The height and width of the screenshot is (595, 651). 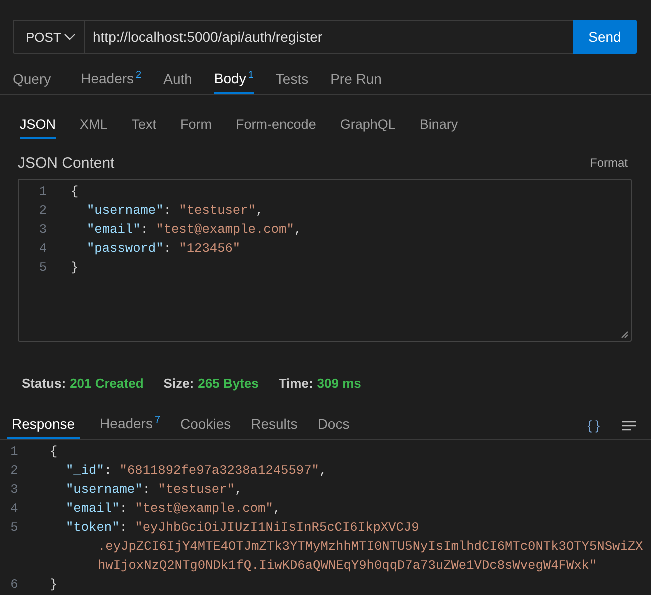 What do you see at coordinates (329, 37) in the screenshot?
I see `url-field: http://localhost:5000/api/auth/register` at bounding box center [329, 37].